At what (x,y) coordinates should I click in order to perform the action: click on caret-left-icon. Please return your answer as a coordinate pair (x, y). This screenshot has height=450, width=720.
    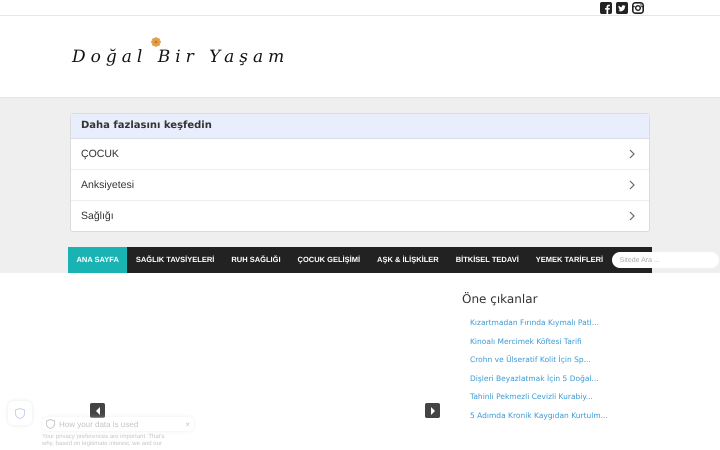
    Looking at the image, I should click on (97, 410).